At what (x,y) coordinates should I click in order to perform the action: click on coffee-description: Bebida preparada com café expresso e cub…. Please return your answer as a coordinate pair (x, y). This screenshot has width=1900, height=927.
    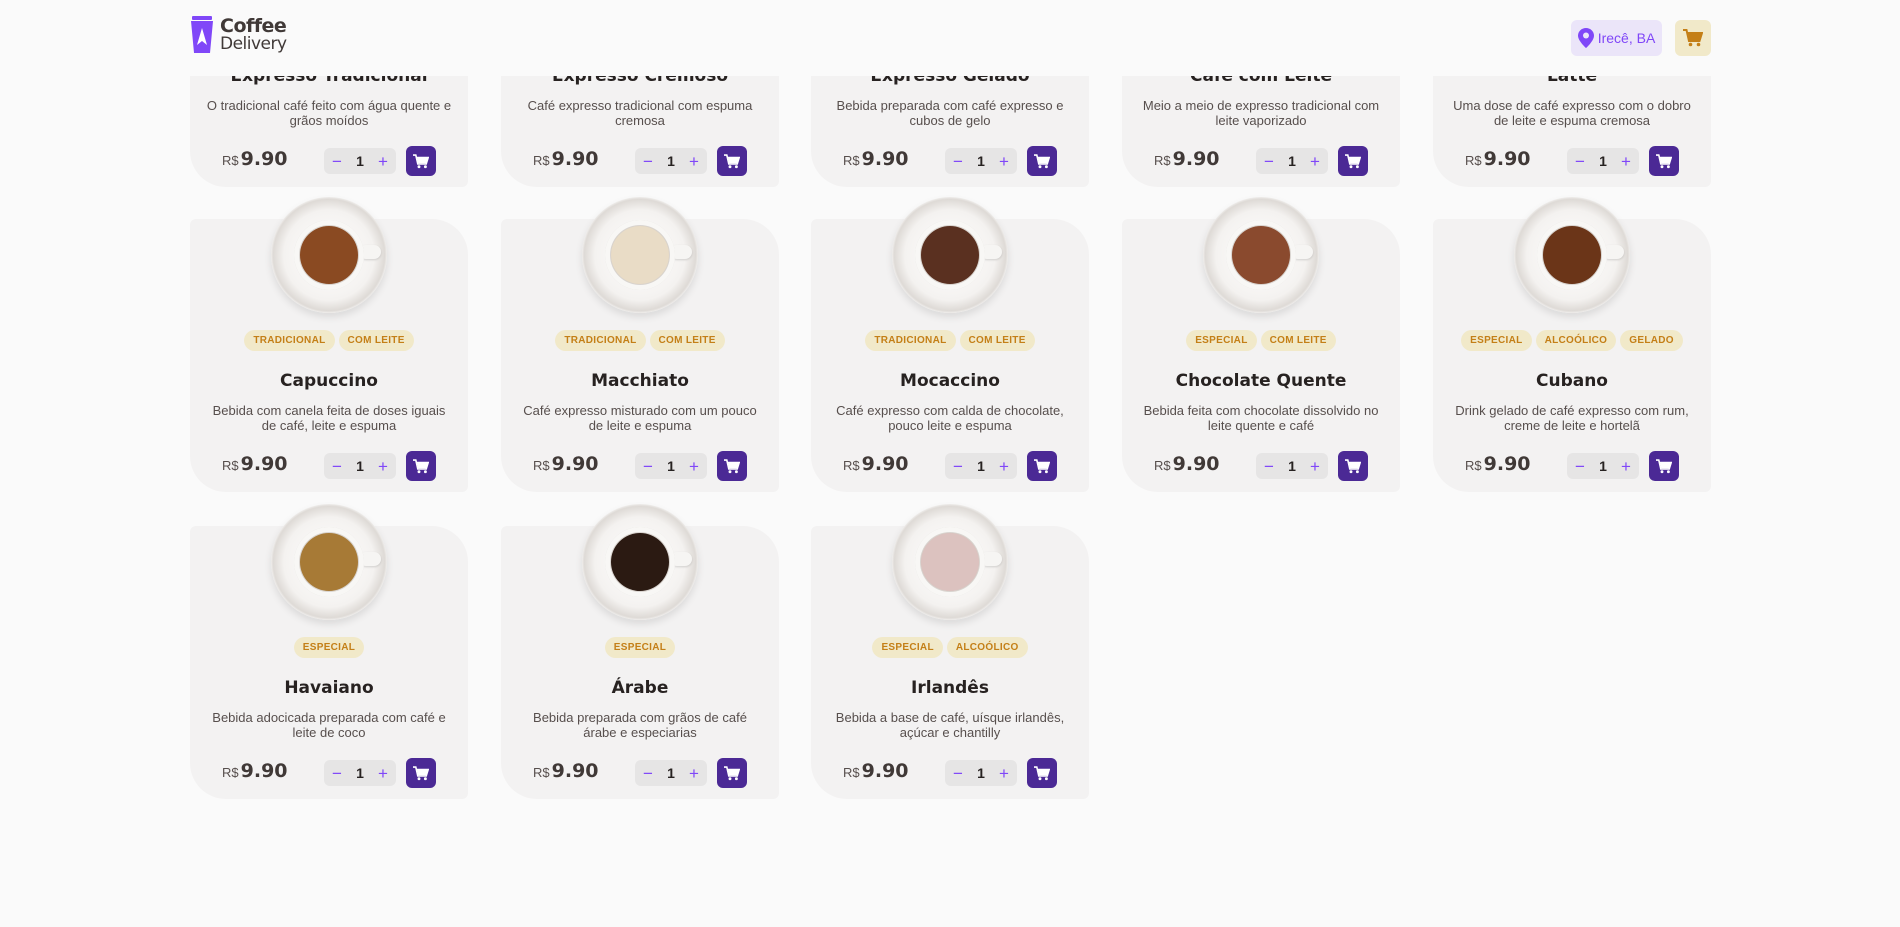
    Looking at the image, I should click on (950, 113).